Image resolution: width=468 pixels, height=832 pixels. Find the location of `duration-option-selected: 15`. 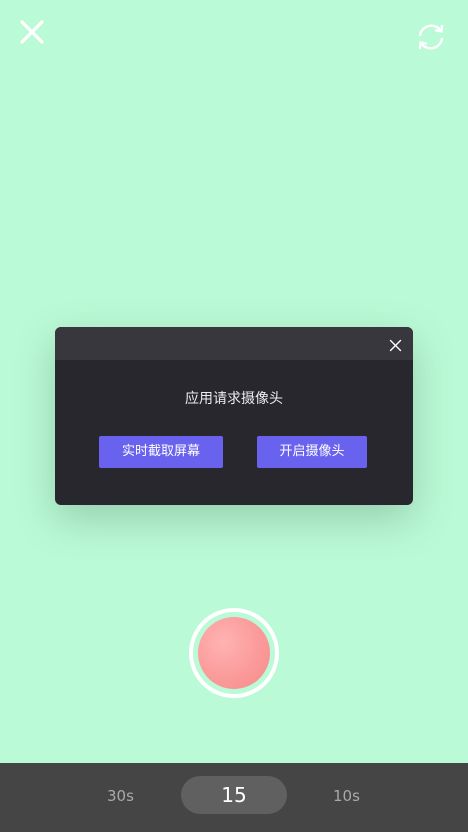

duration-option-selected: 15 is located at coordinates (234, 795).